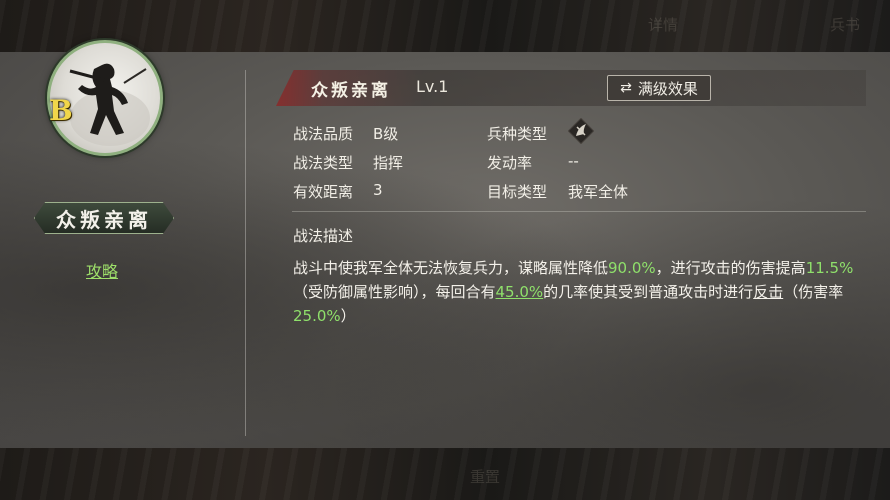 This screenshot has height=500, width=890. Describe the element at coordinates (386, 134) in the screenshot. I see `quality-value: B级` at that location.